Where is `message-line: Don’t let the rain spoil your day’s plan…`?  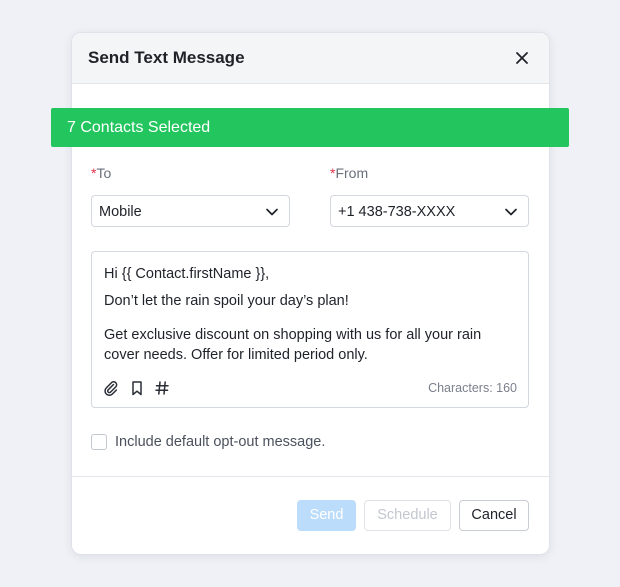 message-line: Don’t let the rain spoil your day’s plan… is located at coordinates (226, 301).